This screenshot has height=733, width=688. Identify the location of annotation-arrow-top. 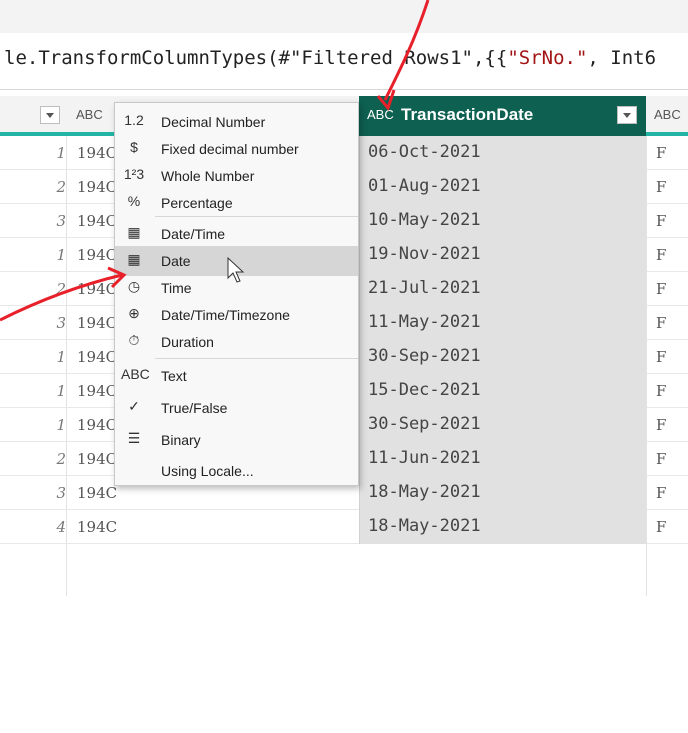
(406, 50).